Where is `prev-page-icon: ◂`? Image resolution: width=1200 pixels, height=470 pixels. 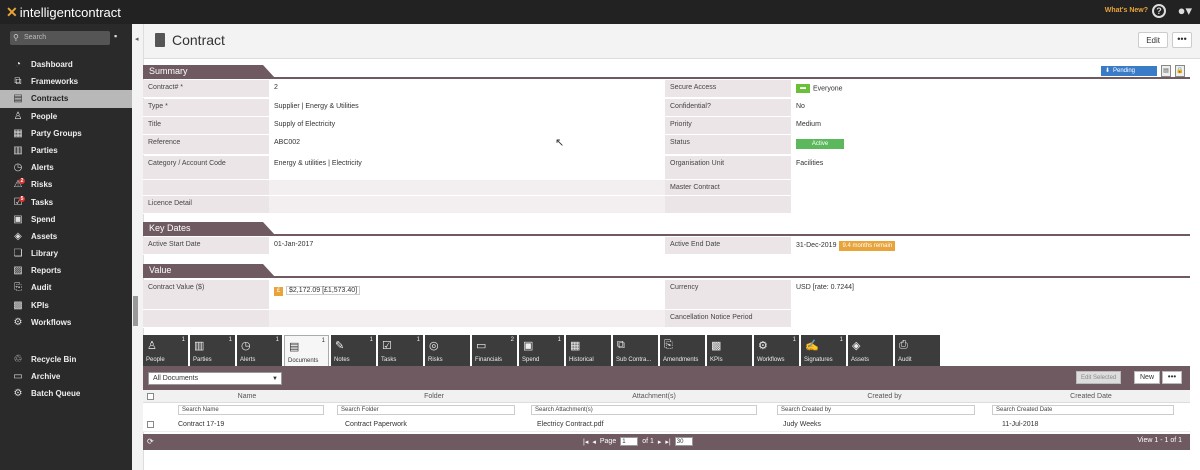
prev-page-icon: ◂ is located at coordinates (594, 442).